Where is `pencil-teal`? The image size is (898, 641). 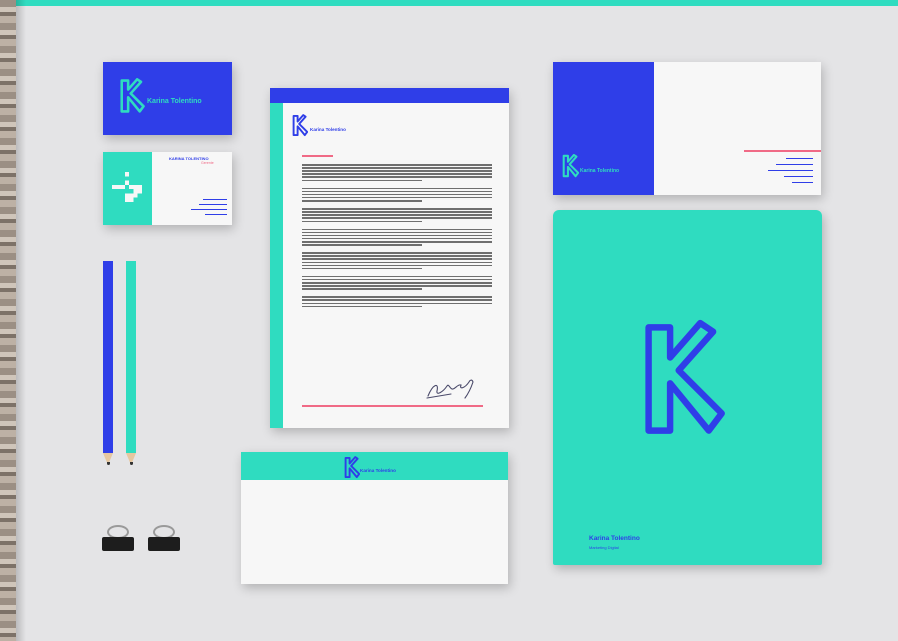 pencil-teal is located at coordinates (131, 363).